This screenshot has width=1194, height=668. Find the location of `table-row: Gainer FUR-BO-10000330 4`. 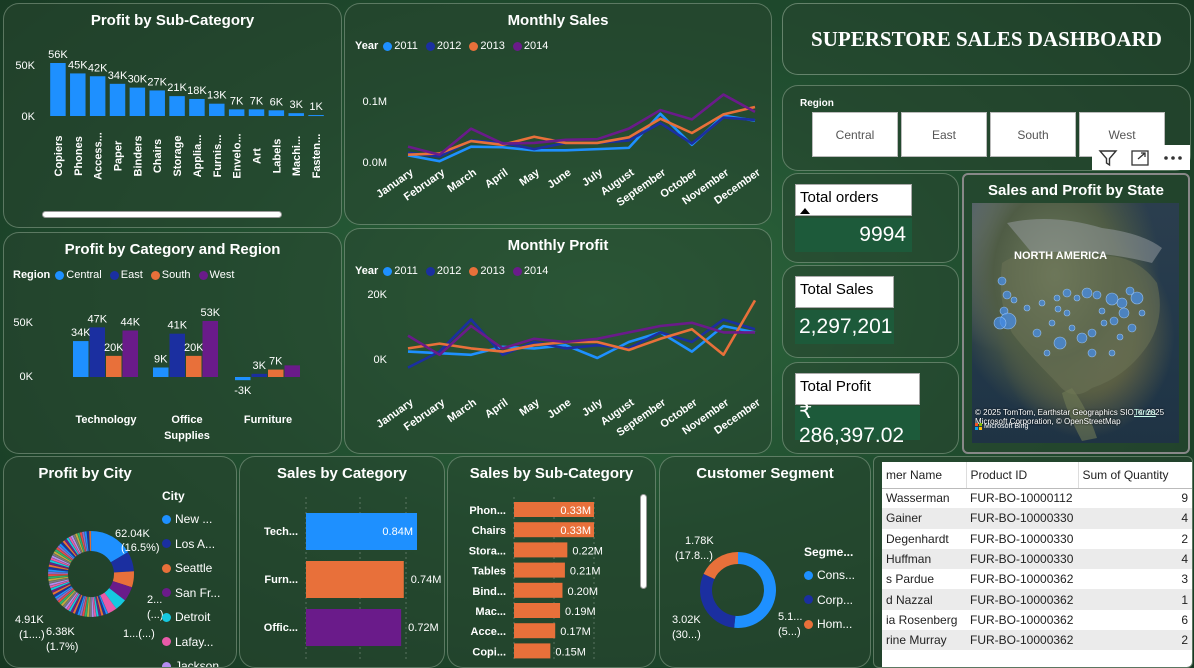

table-row: Gainer FUR-BO-10000330 4 is located at coordinates (1037, 518).